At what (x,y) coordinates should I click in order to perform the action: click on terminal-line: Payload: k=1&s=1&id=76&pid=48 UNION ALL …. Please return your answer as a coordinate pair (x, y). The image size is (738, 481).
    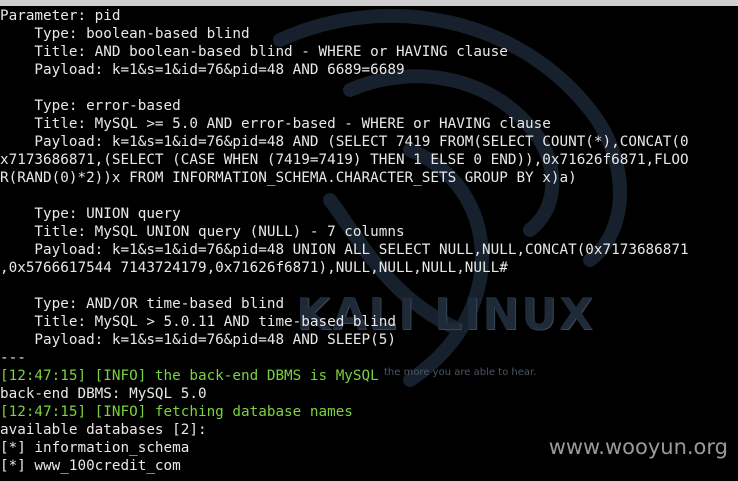
    Looking at the image, I should click on (344, 250).